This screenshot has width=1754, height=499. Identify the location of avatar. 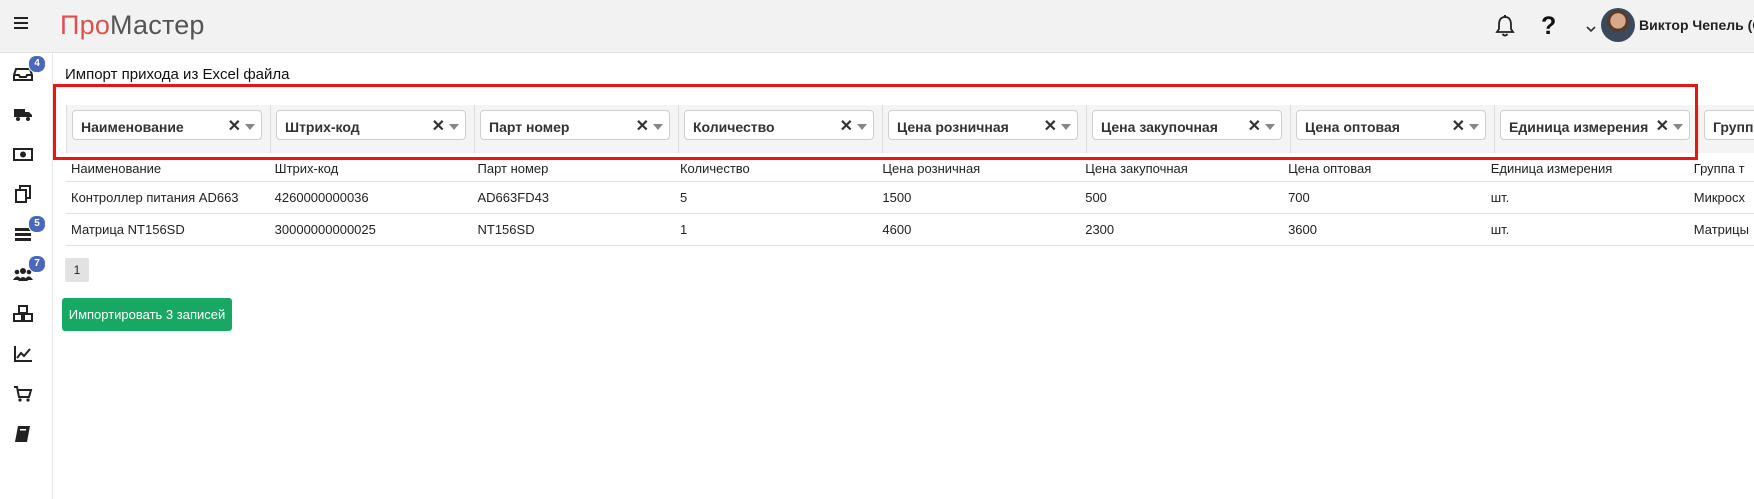
(1618, 25).